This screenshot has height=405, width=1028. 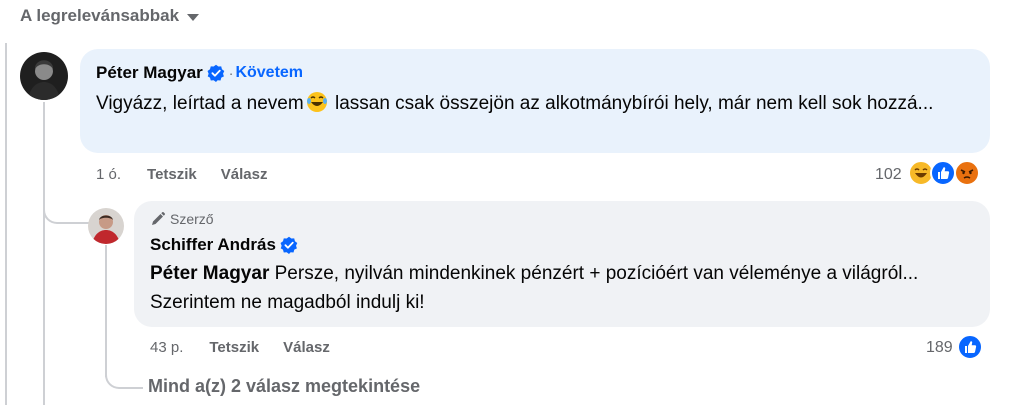 What do you see at coordinates (6, 224) in the screenshot?
I see `thread-line-left` at bounding box center [6, 224].